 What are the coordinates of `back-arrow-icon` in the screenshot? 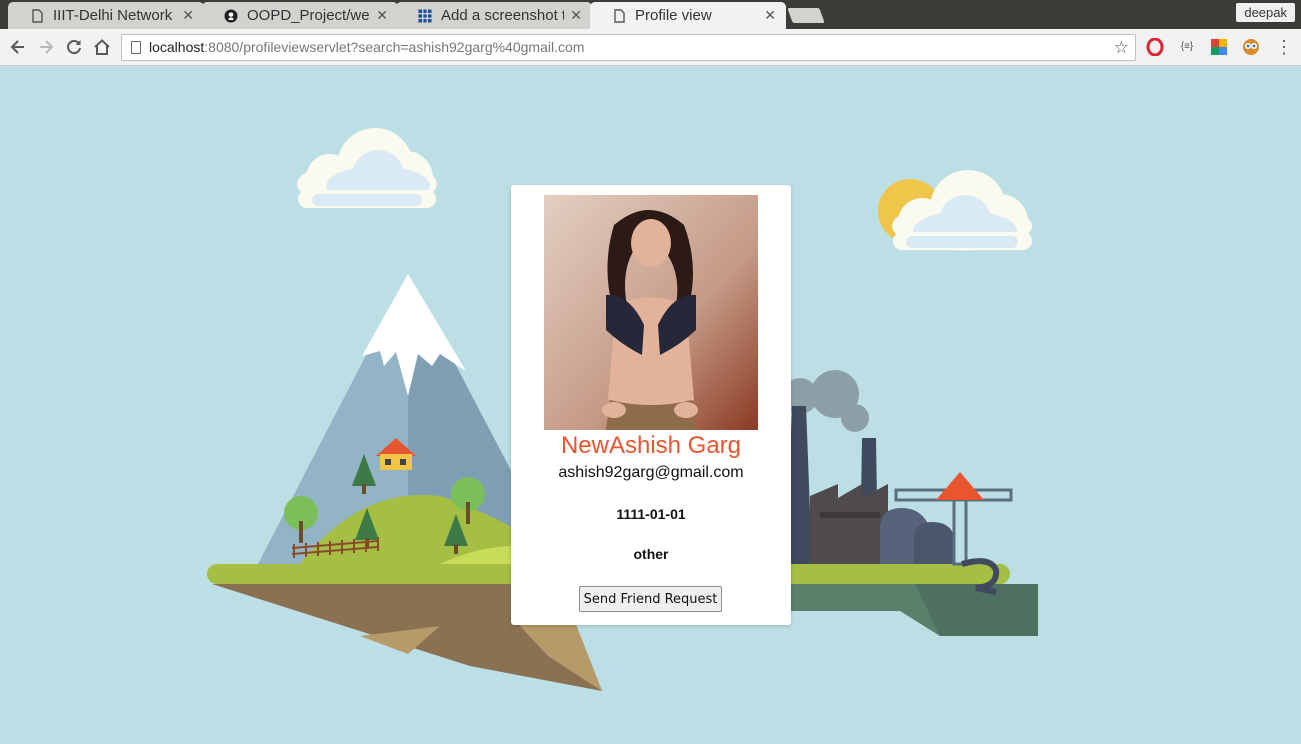 It's located at (18, 47).